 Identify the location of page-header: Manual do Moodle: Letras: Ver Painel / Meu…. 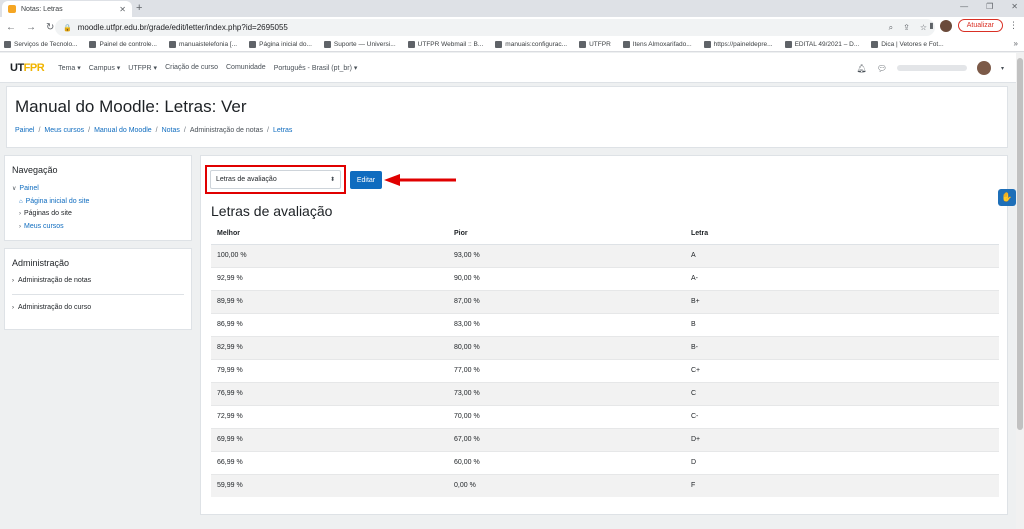
(507, 117).